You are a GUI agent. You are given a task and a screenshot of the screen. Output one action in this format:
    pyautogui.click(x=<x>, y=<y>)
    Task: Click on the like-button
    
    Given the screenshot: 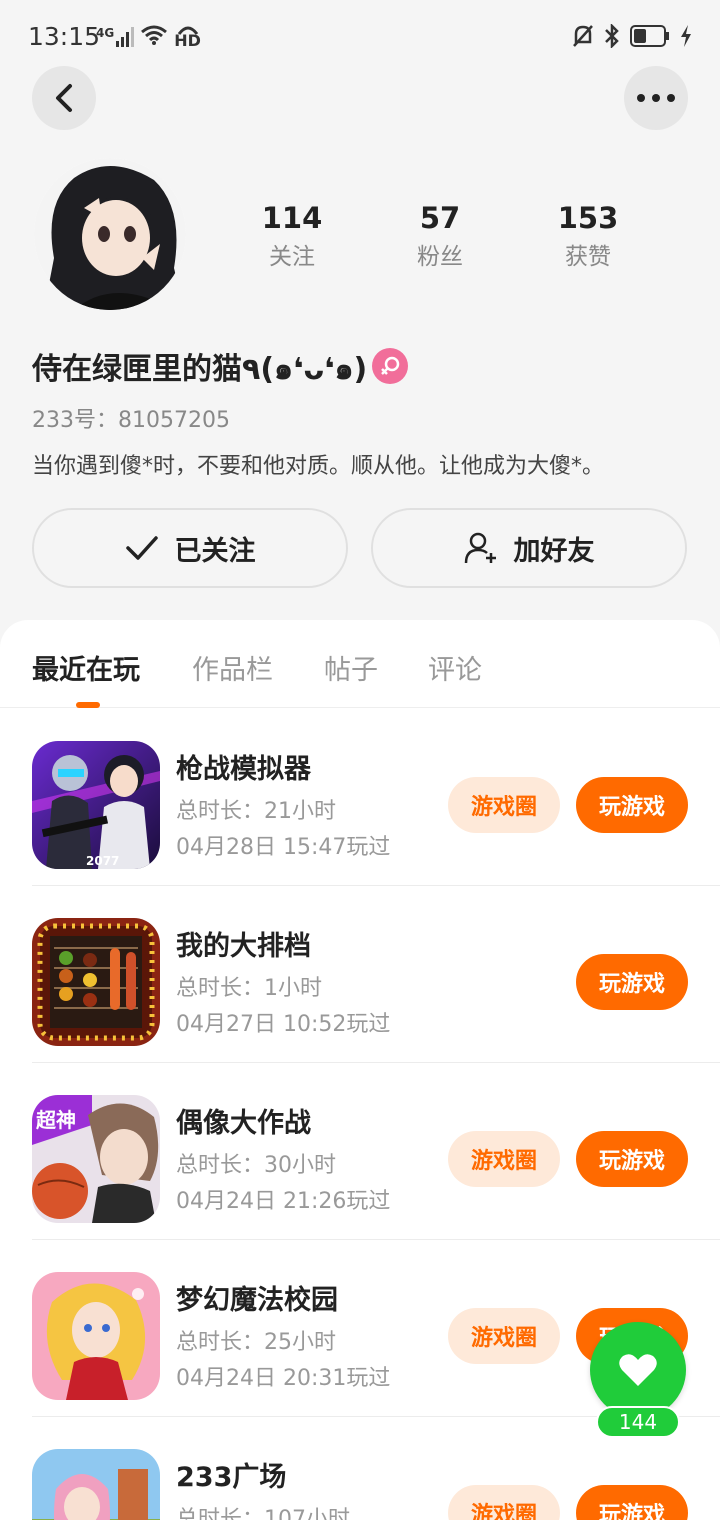 What is the action you would take?
    pyautogui.click(x=638, y=1370)
    